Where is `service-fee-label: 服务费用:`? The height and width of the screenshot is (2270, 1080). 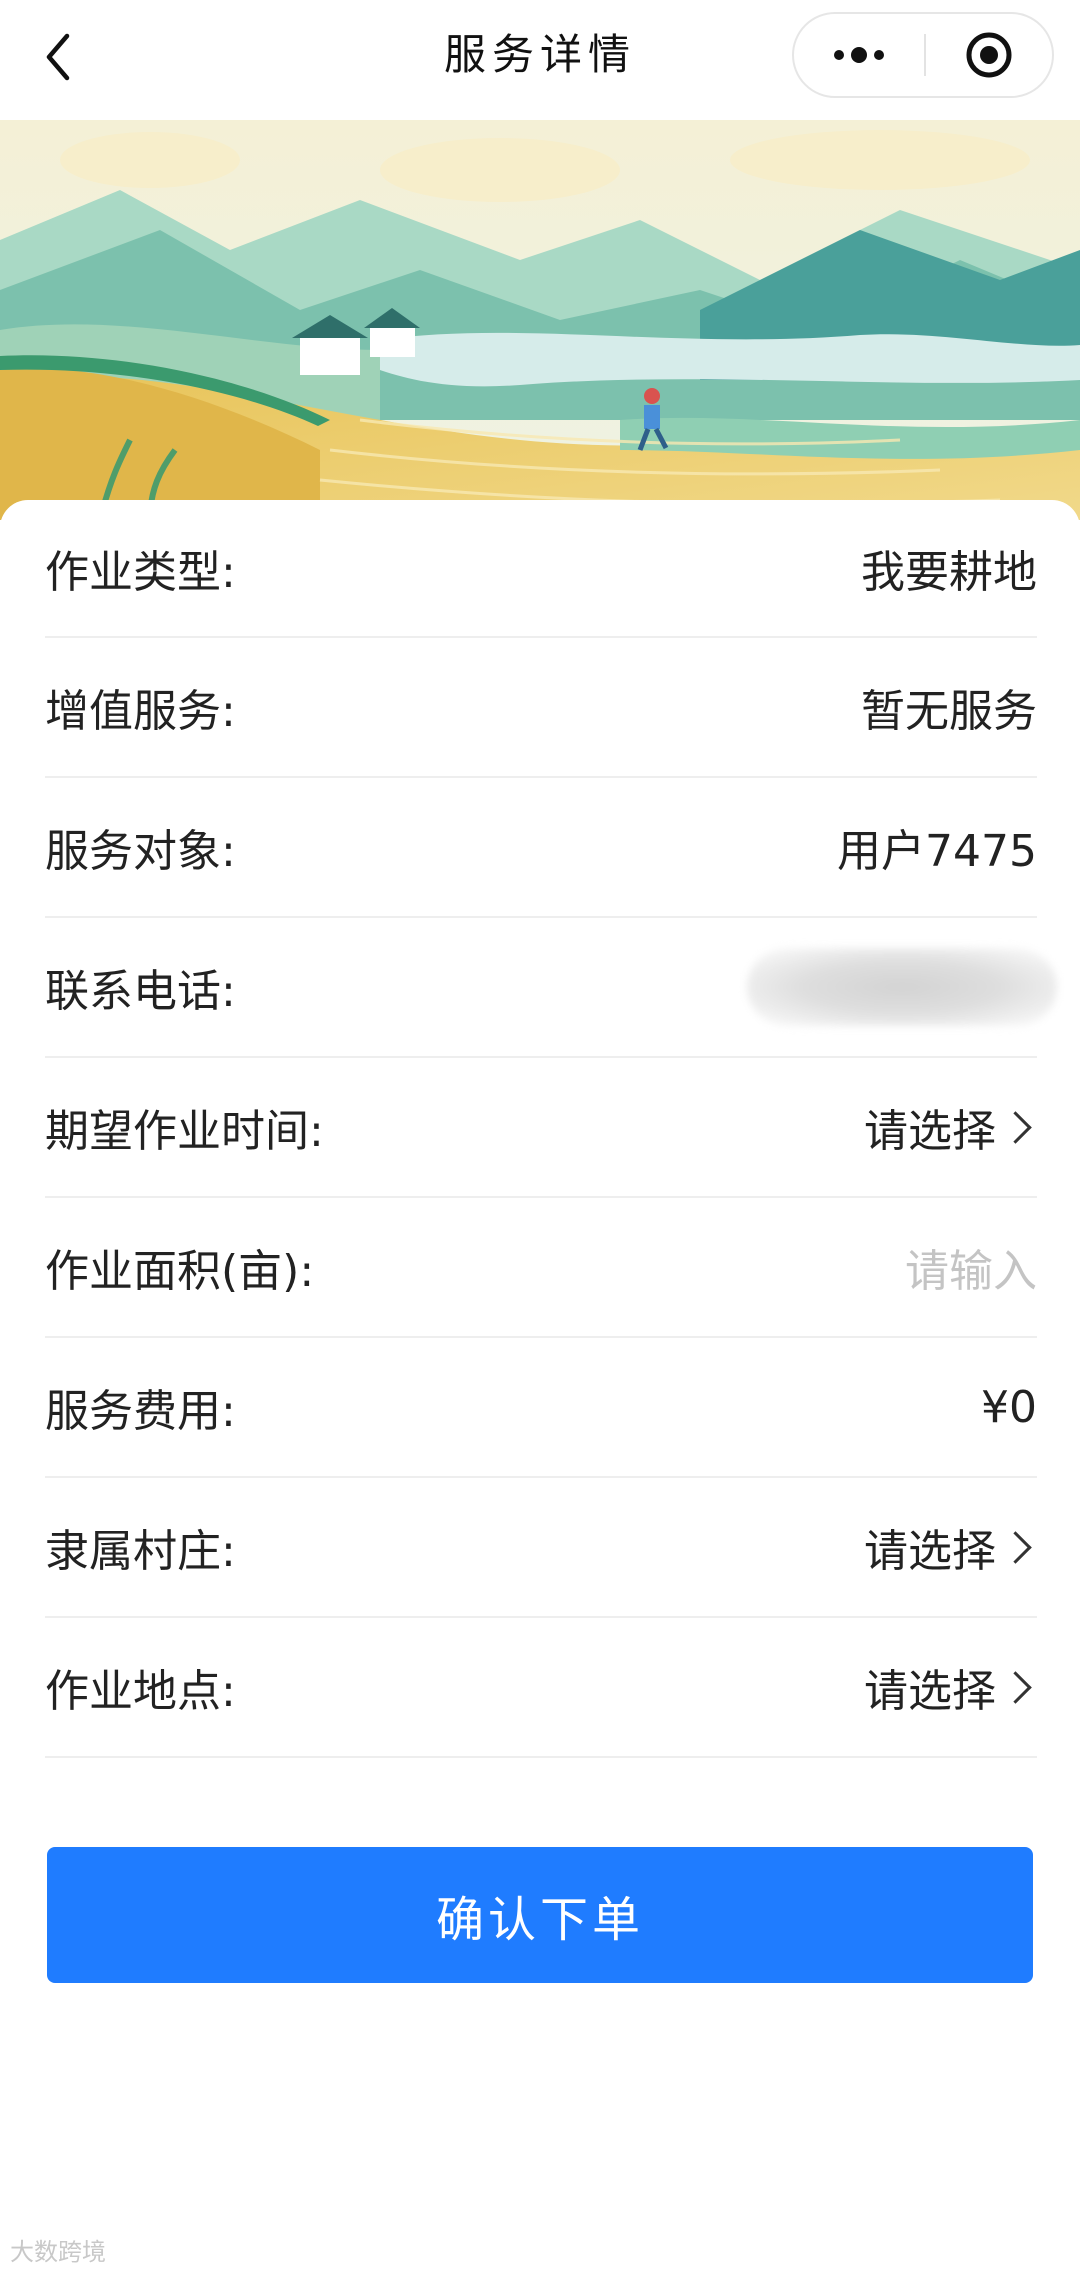
service-fee-label: 服务费用: is located at coordinates (140, 1411).